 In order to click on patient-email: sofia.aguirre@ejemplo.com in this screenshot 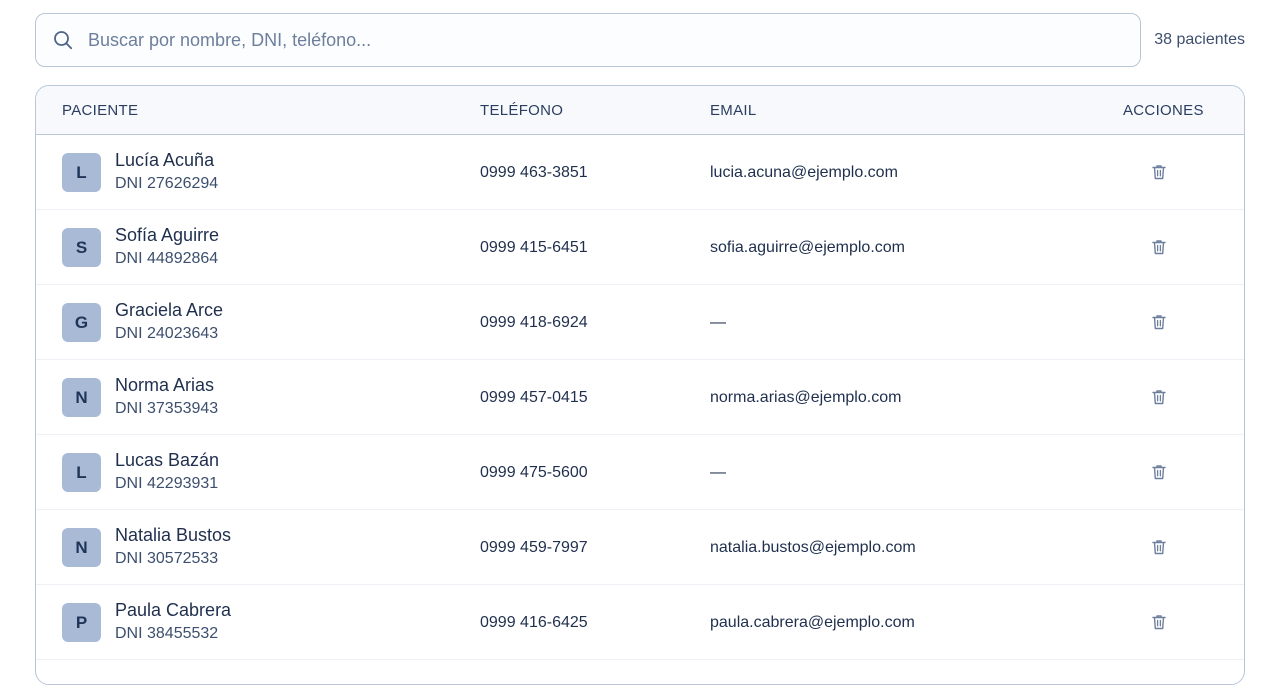, I will do `click(807, 247)`.